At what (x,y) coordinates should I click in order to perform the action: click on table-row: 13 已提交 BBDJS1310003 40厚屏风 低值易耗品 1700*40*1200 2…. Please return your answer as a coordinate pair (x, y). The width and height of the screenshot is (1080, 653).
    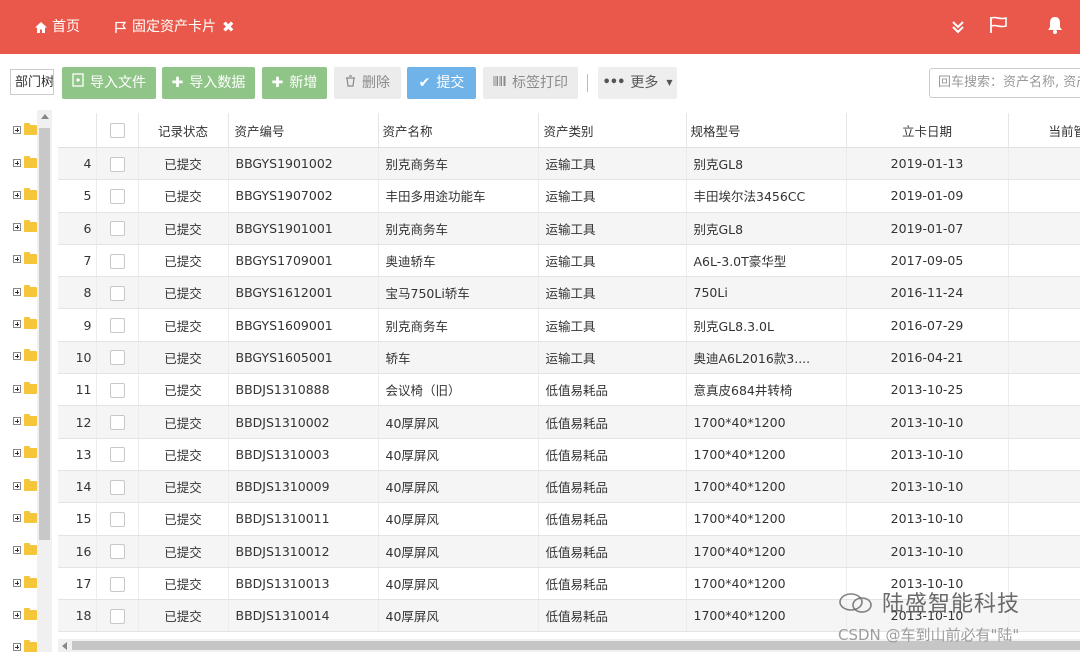
    Looking at the image, I should click on (569, 454).